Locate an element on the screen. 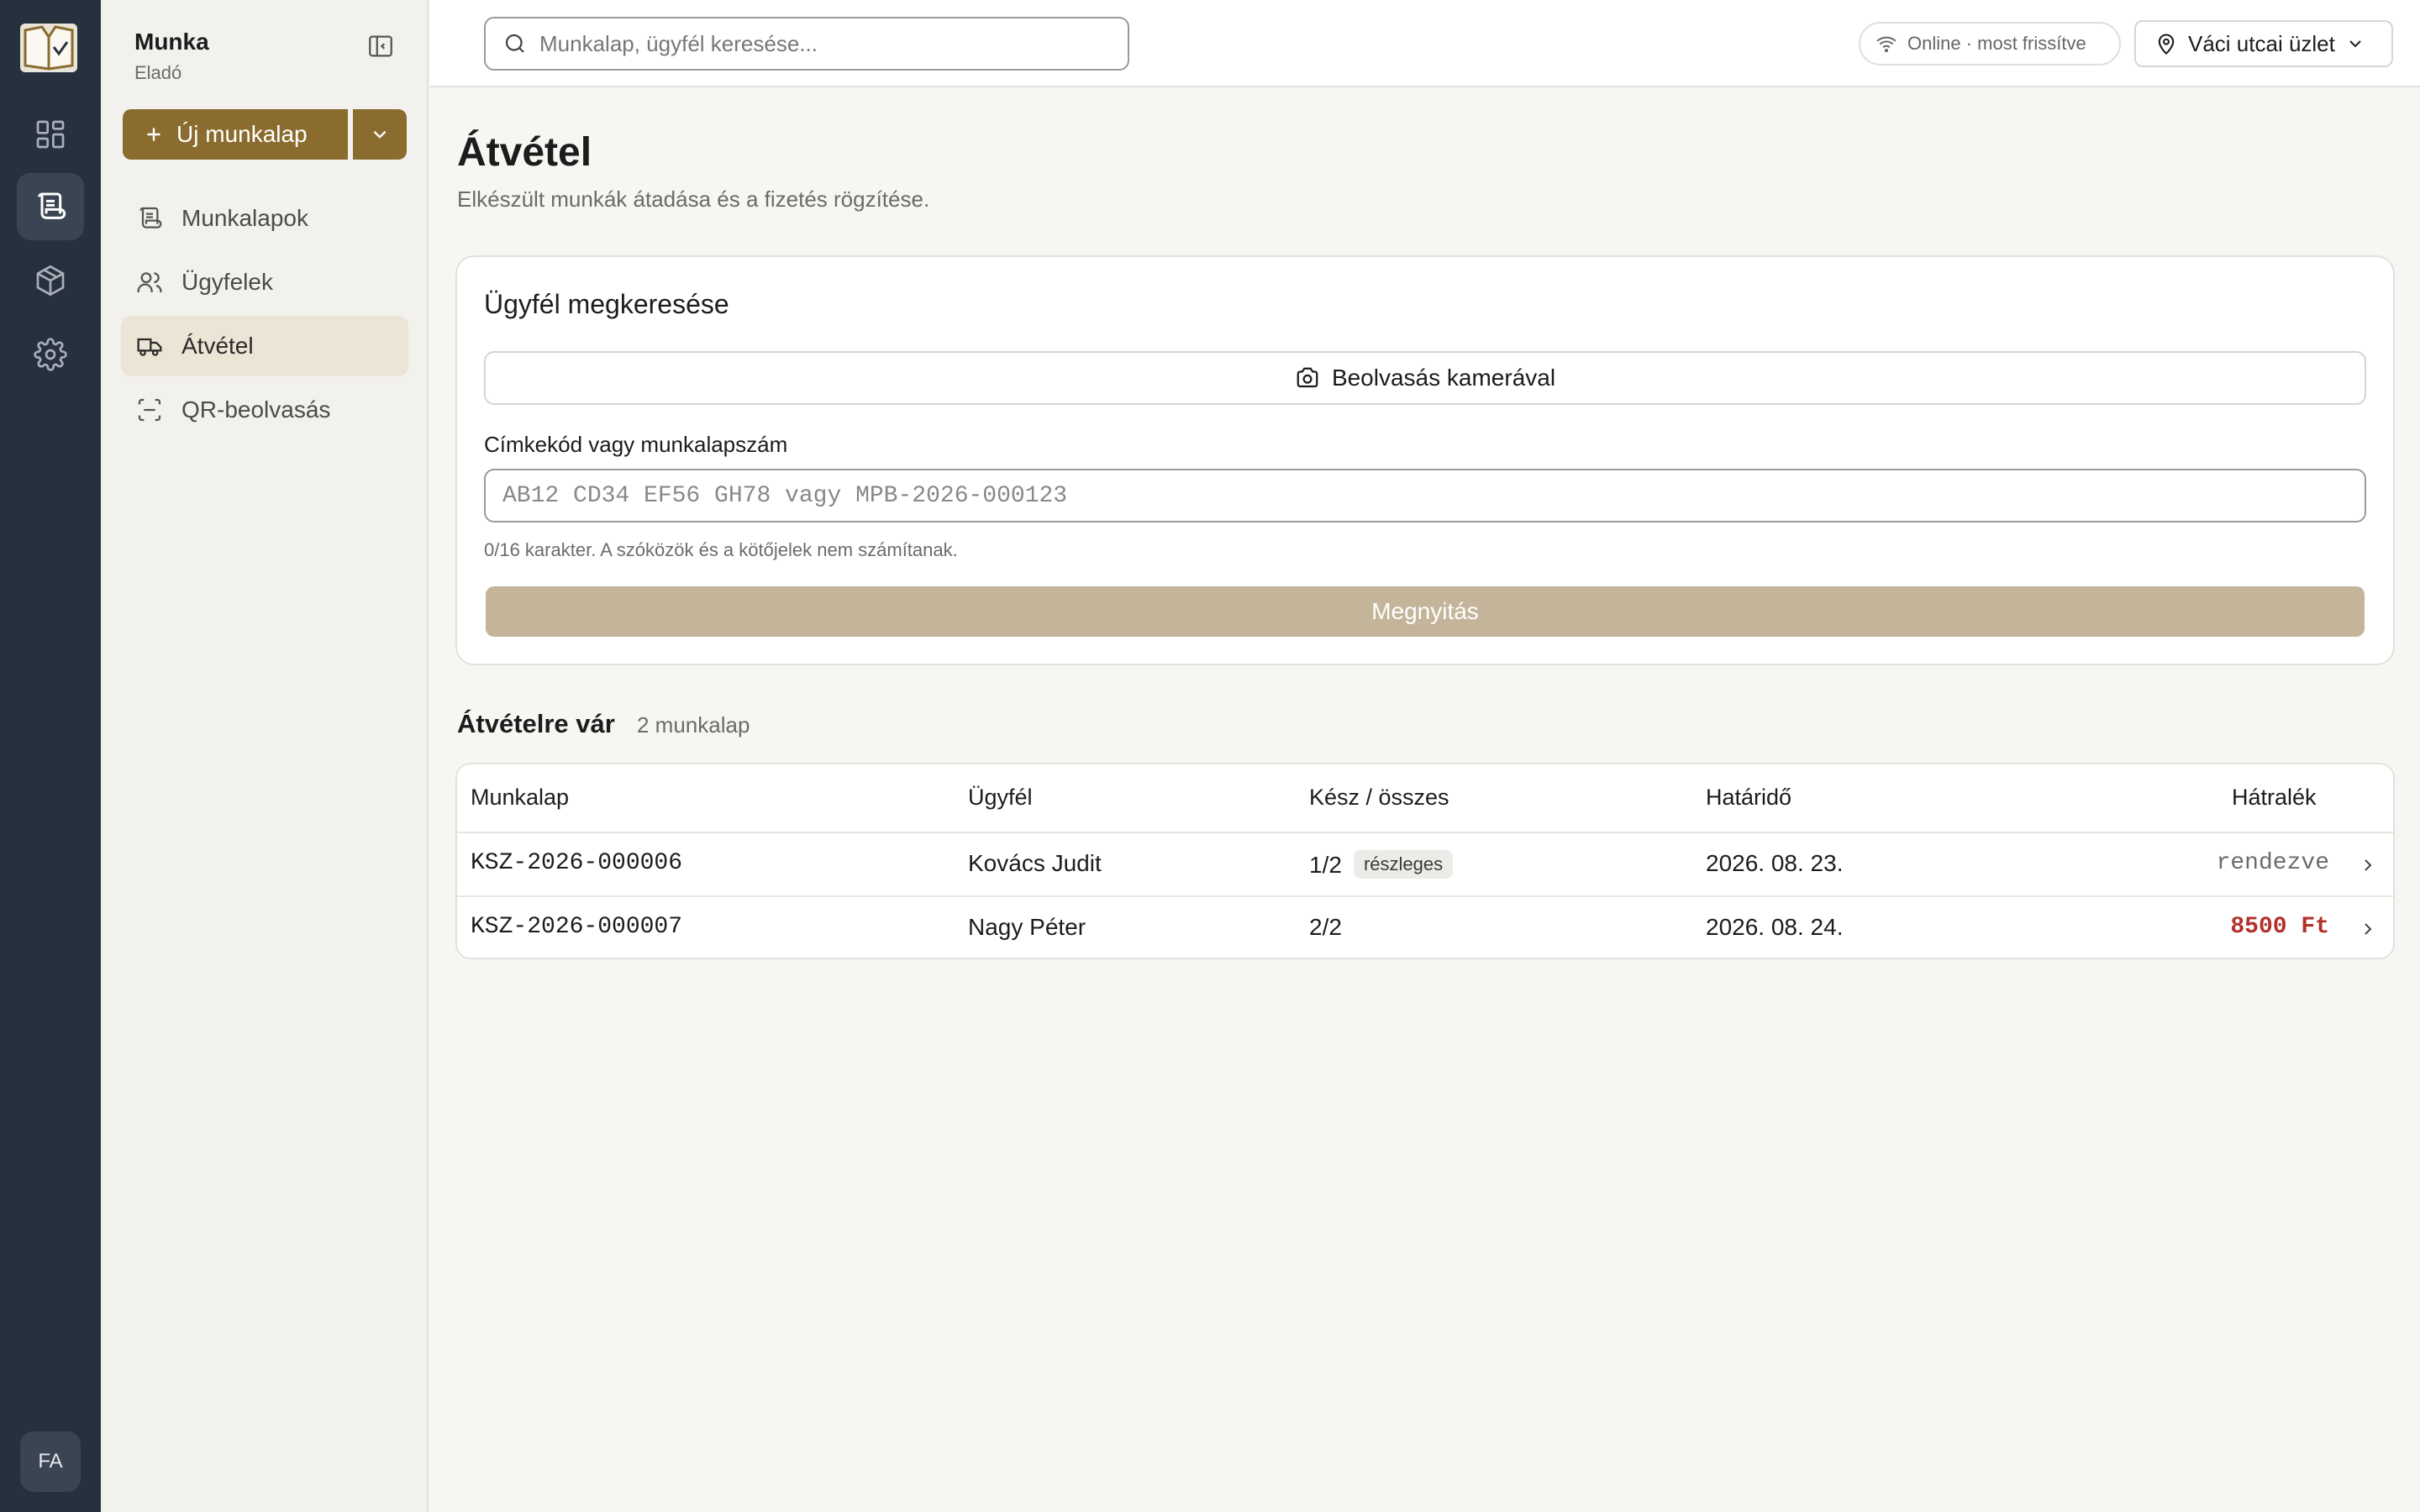  collapse-sidebar-button is located at coordinates (381, 46).